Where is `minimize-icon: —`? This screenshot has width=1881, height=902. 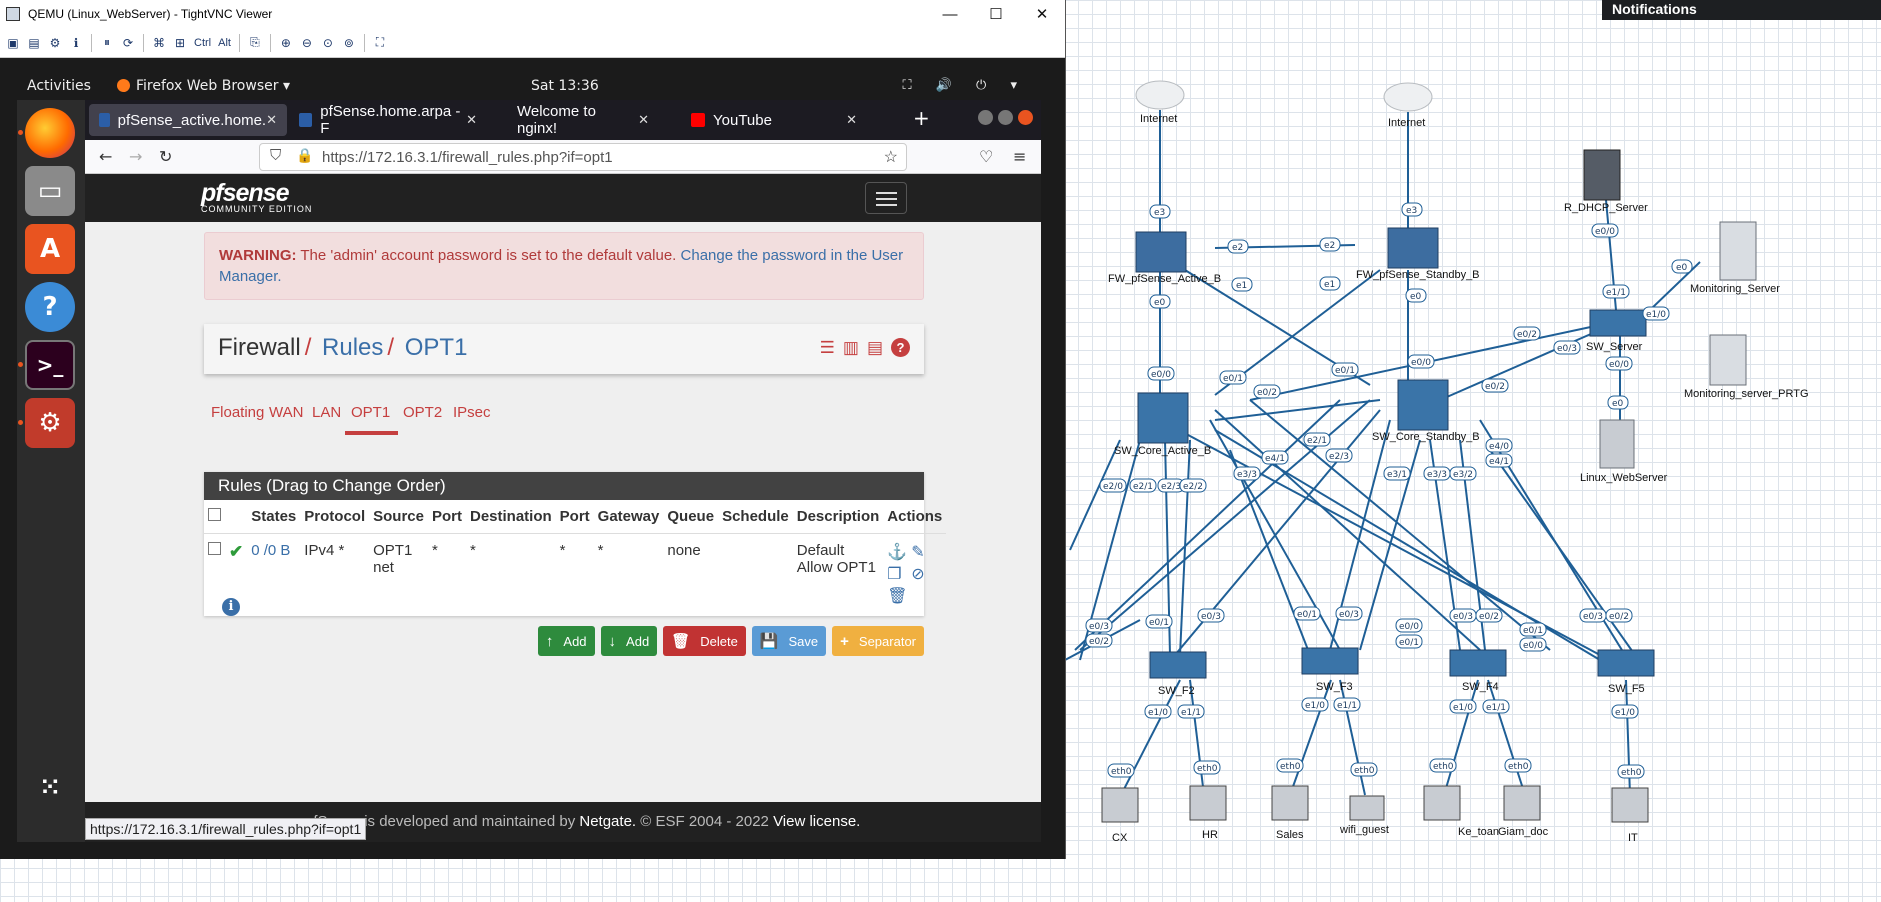
minimize-icon: — is located at coordinates (950, 14).